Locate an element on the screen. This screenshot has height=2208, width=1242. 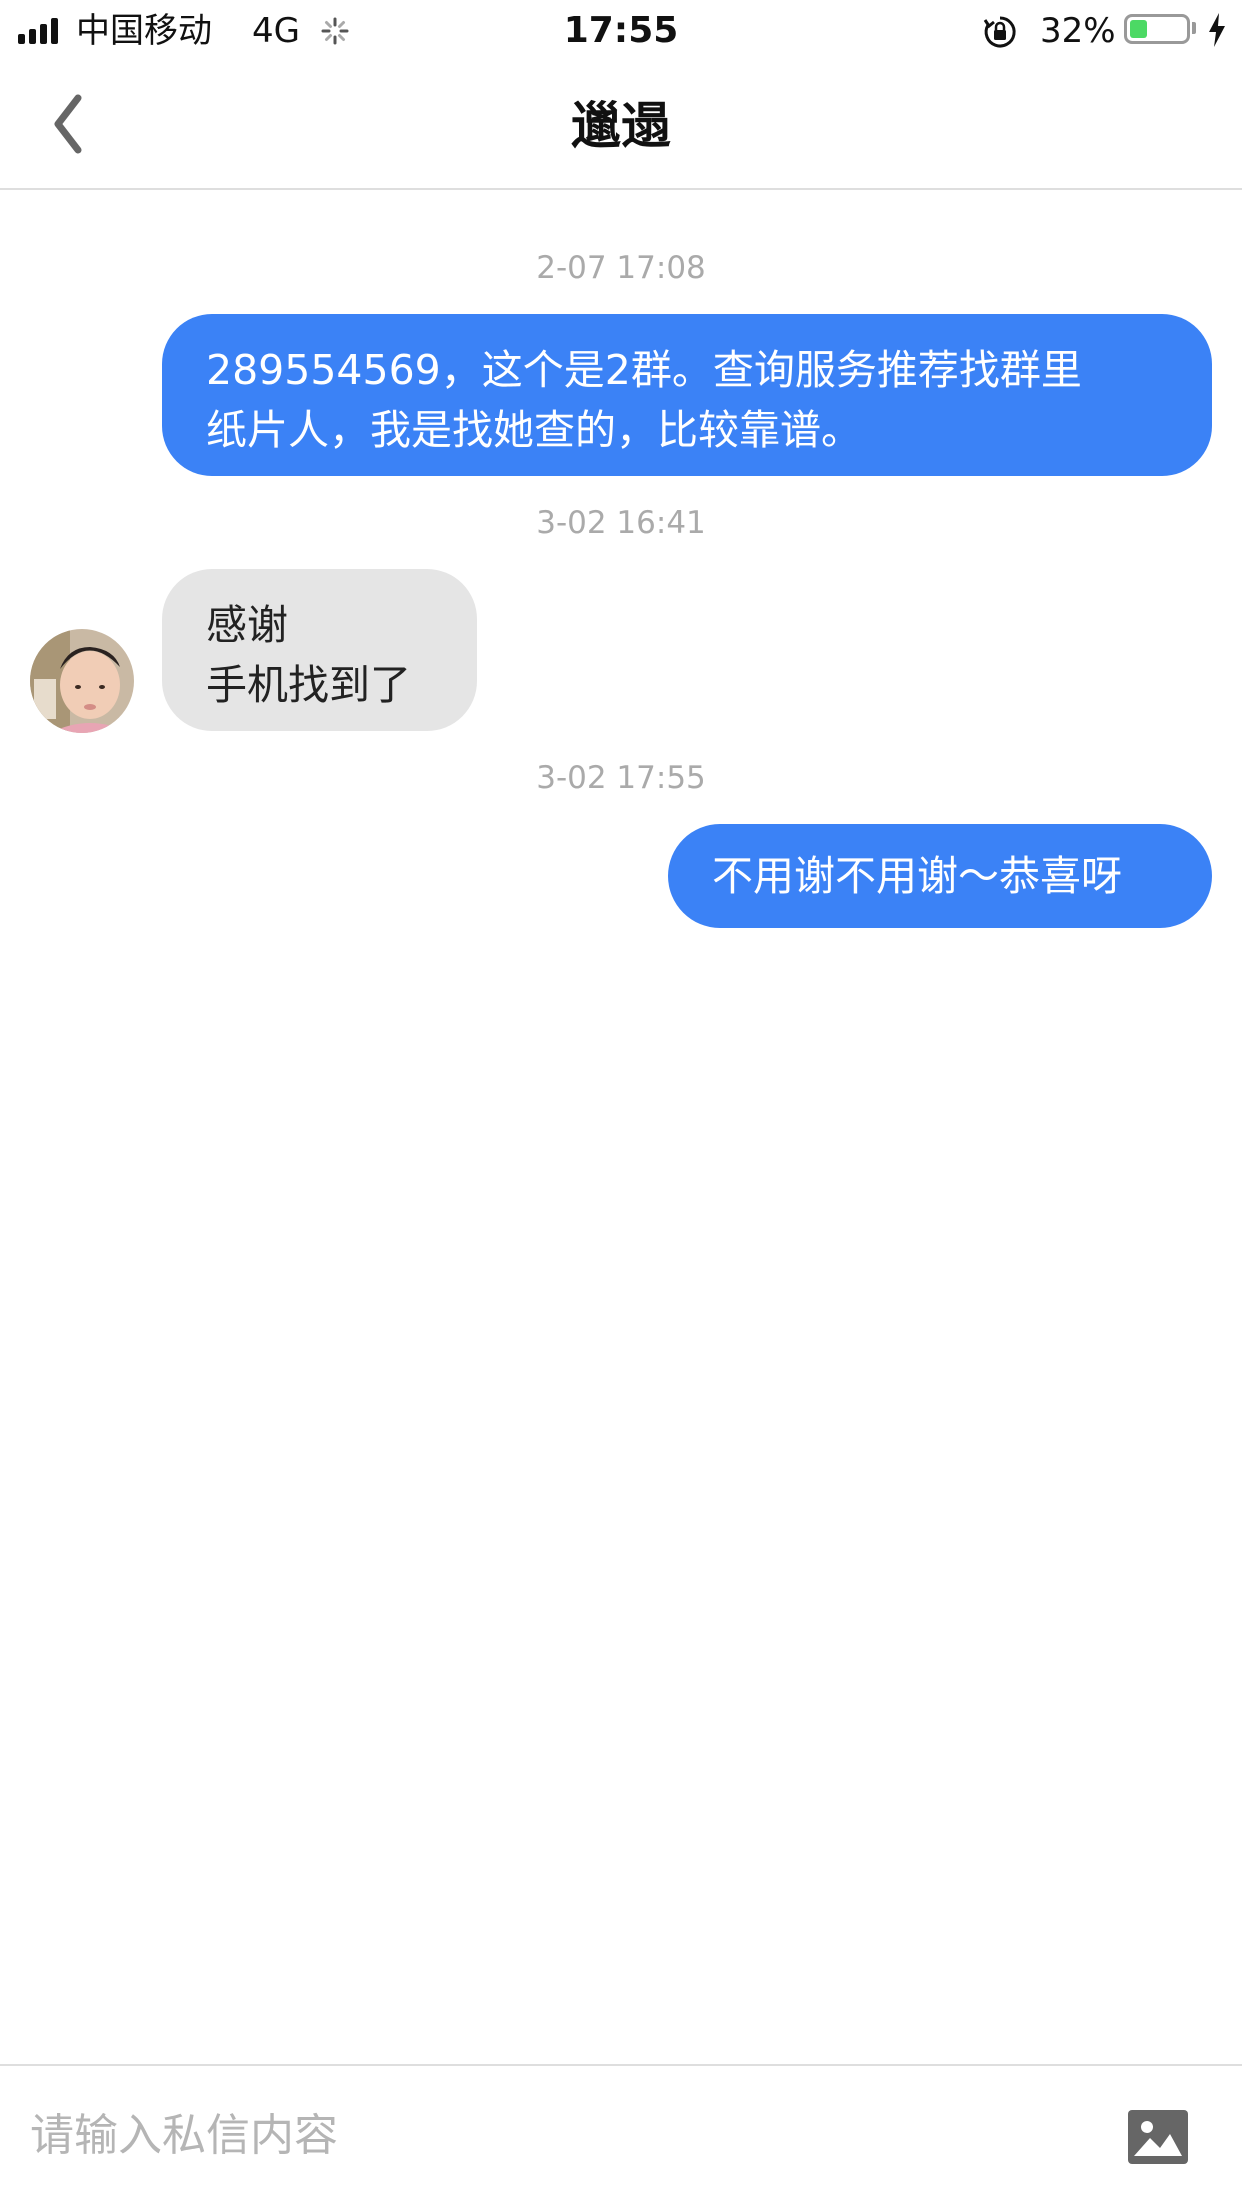
battery-percentage: 32% is located at coordinates (1078, 31).